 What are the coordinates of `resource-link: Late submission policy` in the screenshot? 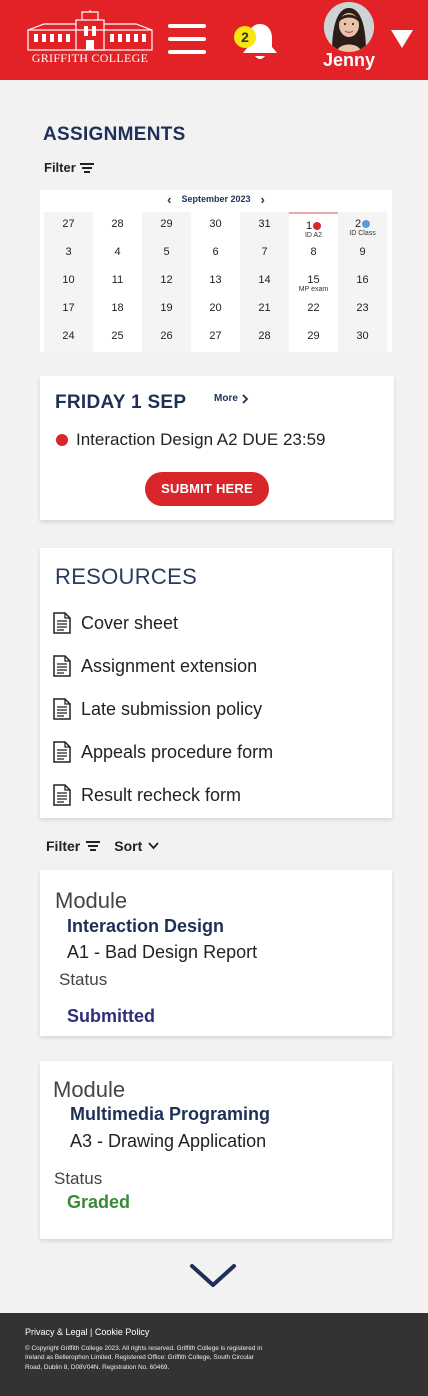 It's located at (157, 709).